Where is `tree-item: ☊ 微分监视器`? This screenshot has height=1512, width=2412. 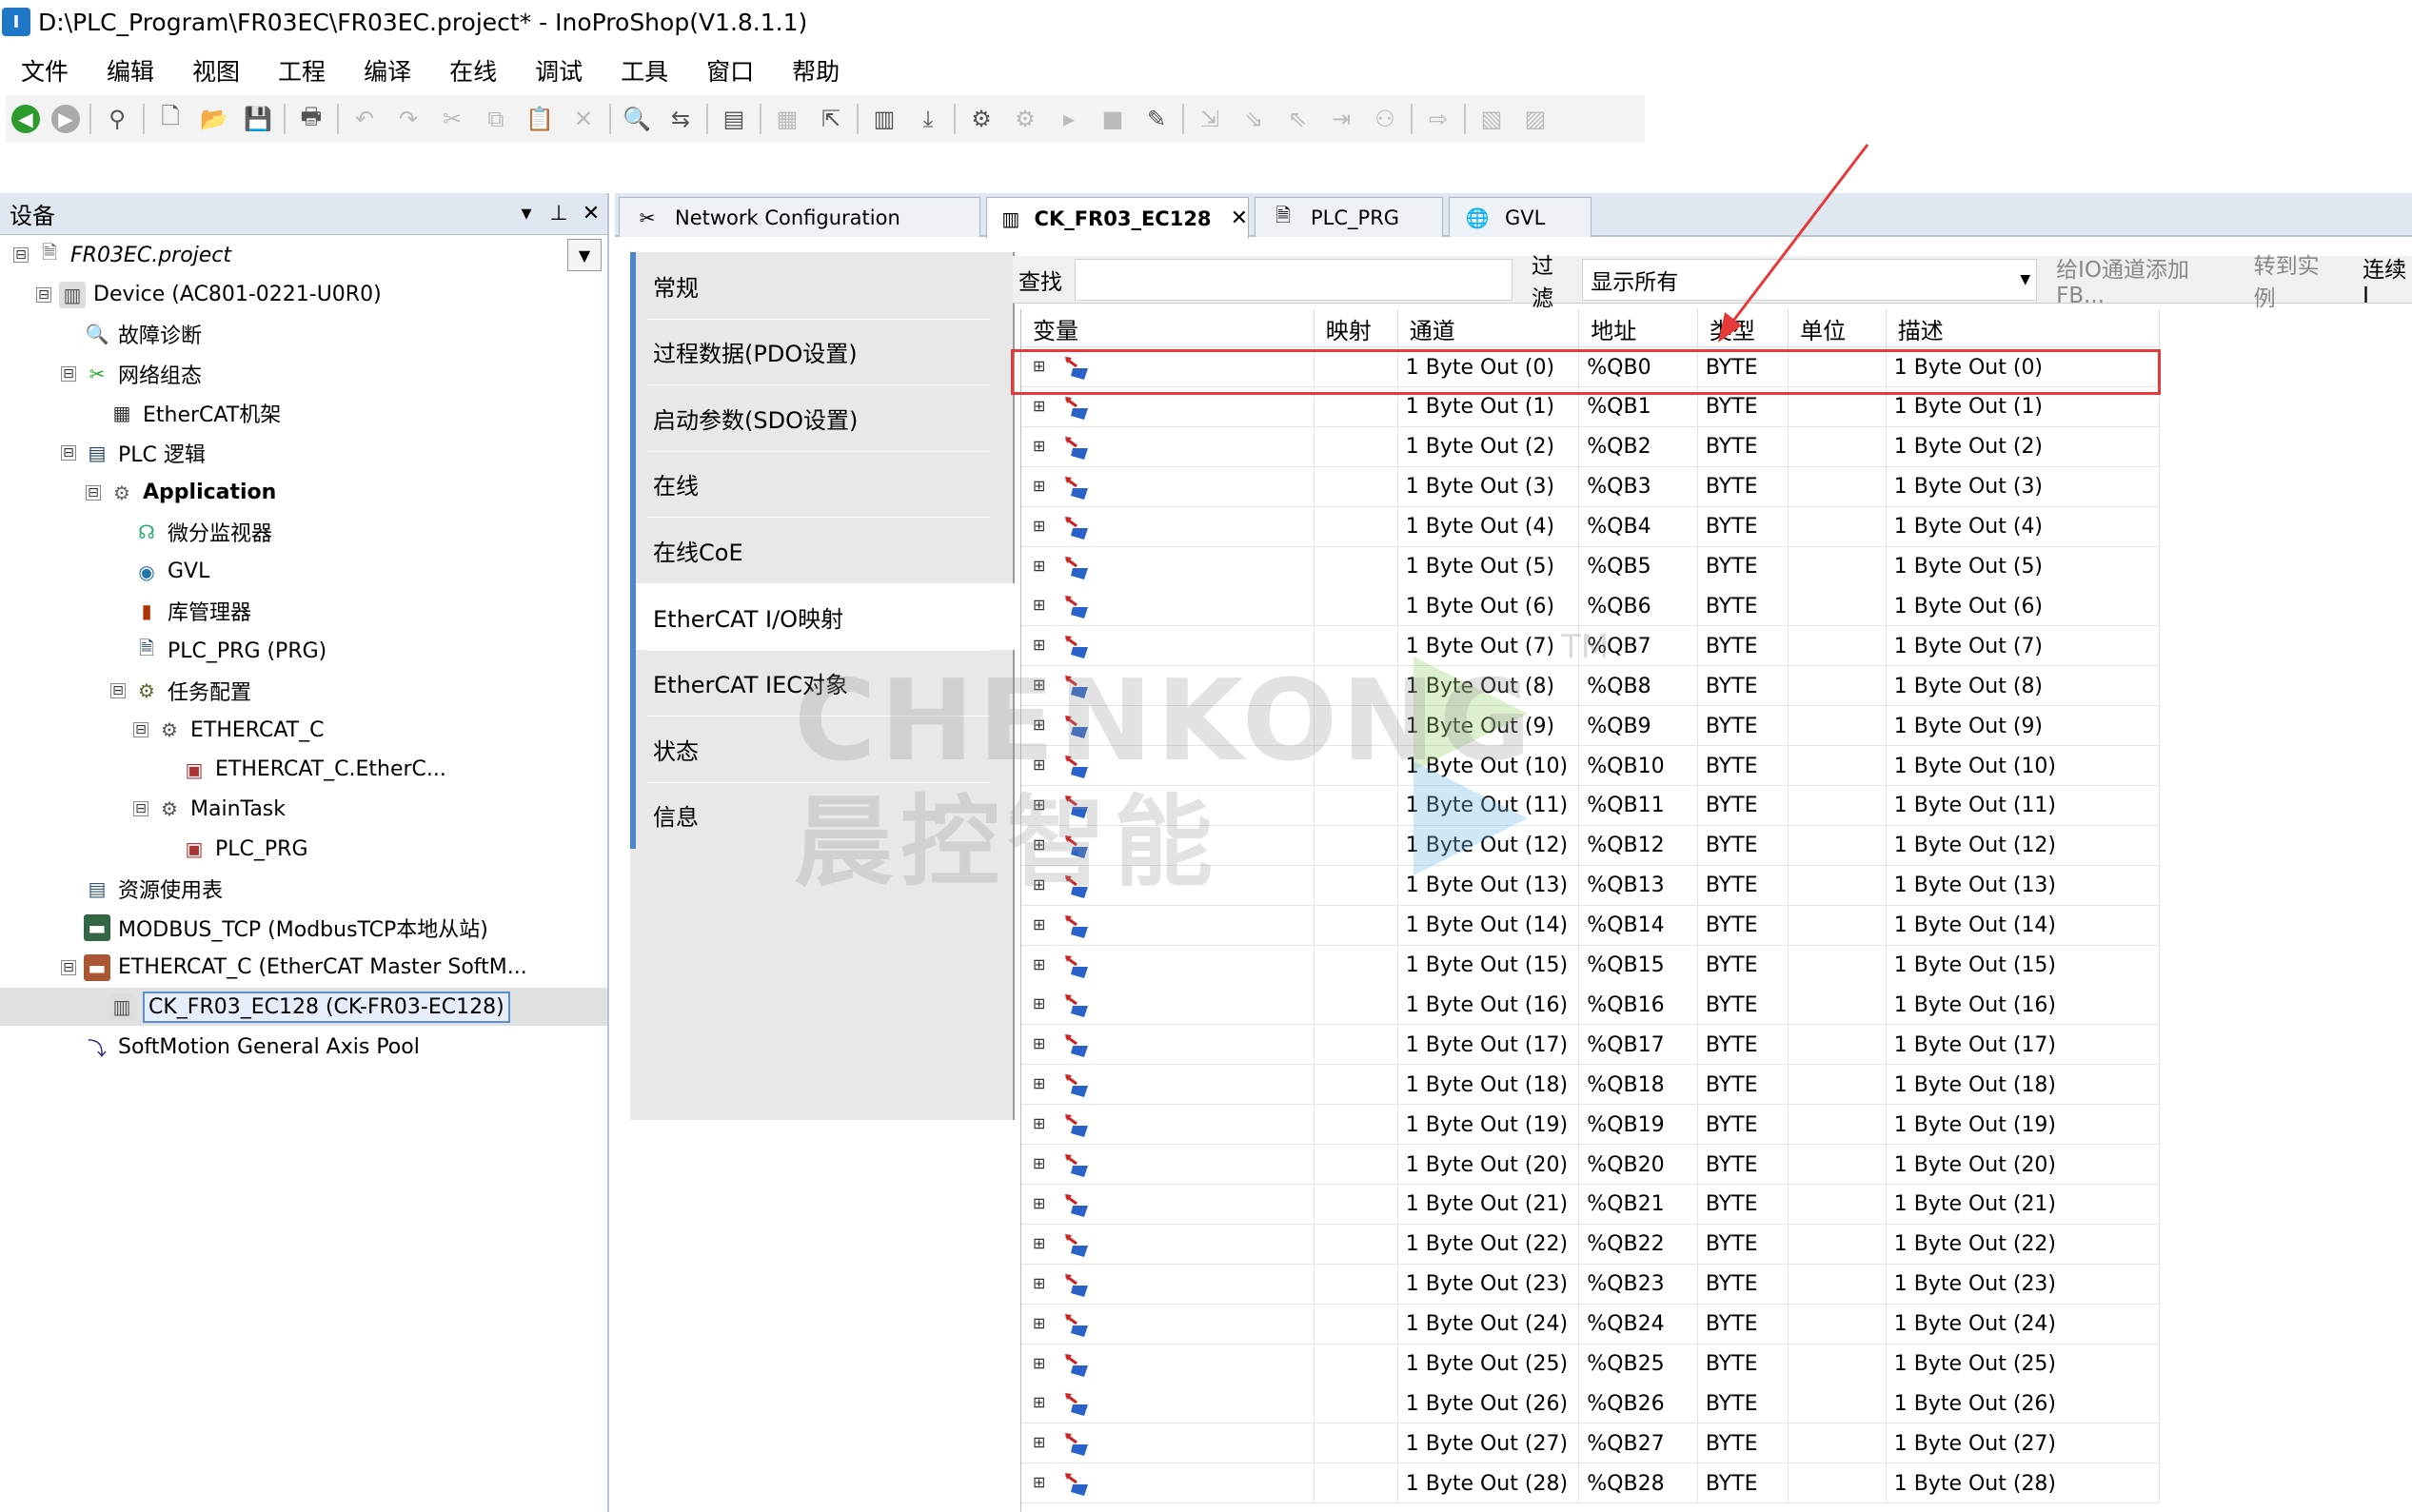
tree-item: ☊ 微分监视器 is located at coordinates (191, 532).